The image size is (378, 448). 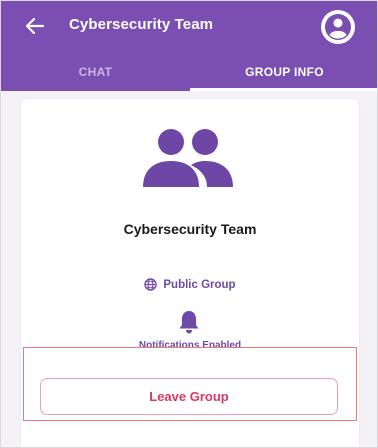 I want to click on back-button, so click(x=35, y=26).